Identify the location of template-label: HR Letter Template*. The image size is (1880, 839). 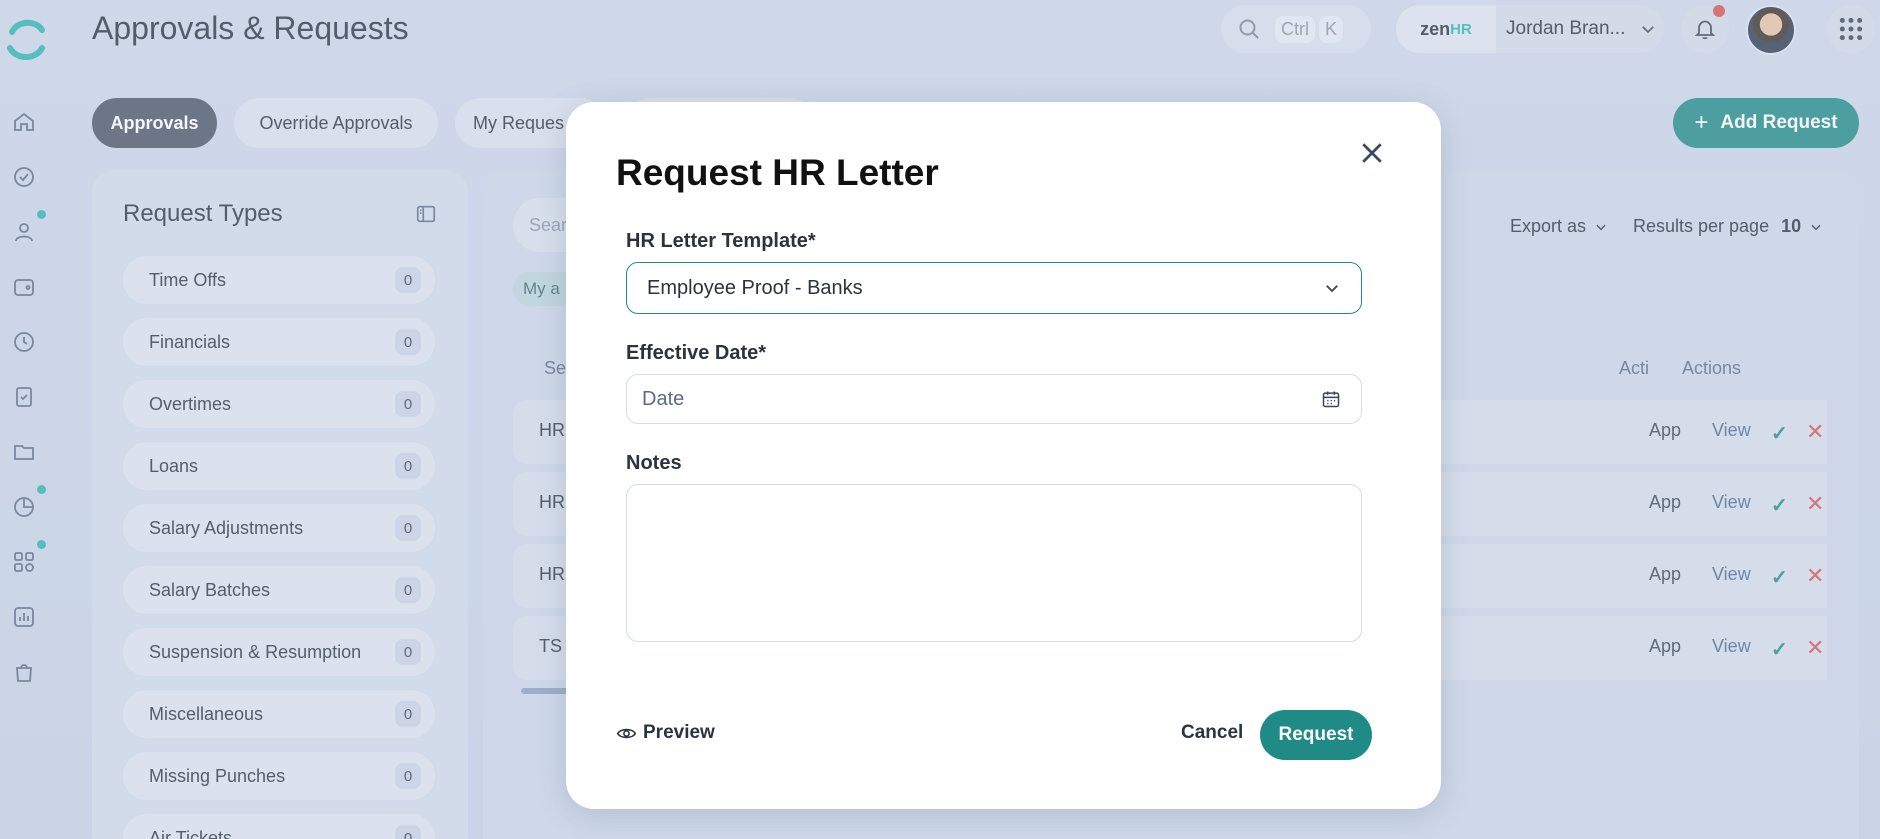
(721, 241).